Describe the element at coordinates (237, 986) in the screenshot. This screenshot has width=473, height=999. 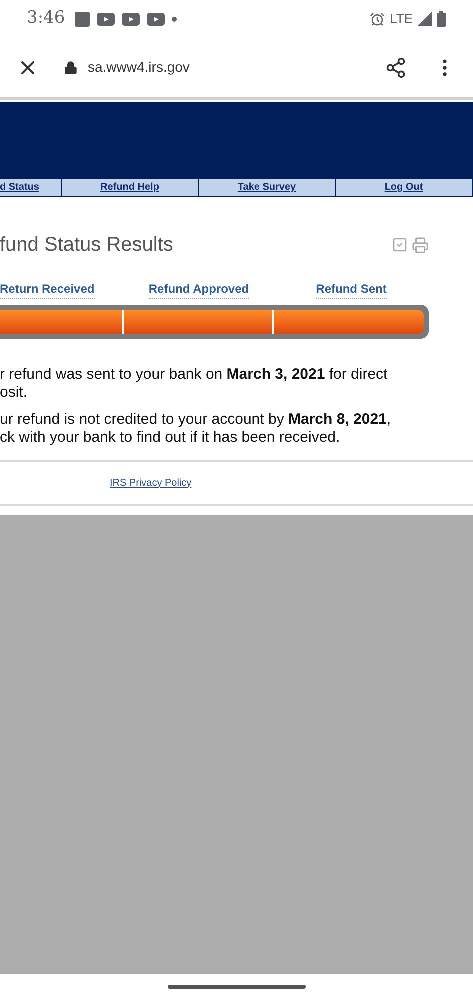
I see `home-indicator` at that location.